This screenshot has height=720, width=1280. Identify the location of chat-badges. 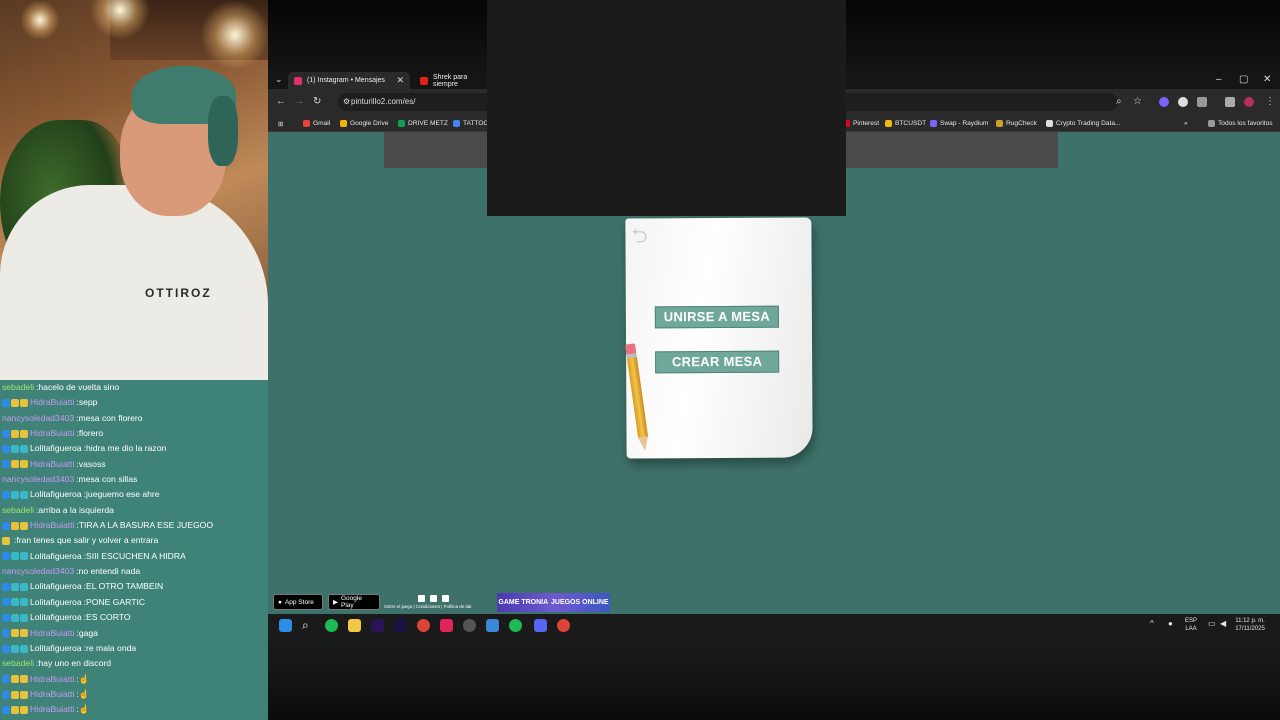
(15, 464).